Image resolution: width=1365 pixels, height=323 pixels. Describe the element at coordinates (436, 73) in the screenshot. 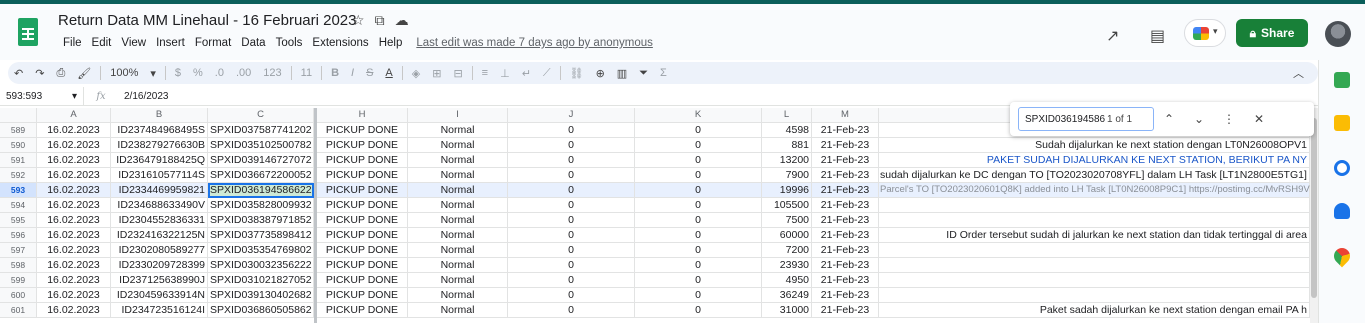

I see `borders-icon: ⊞` at that location.